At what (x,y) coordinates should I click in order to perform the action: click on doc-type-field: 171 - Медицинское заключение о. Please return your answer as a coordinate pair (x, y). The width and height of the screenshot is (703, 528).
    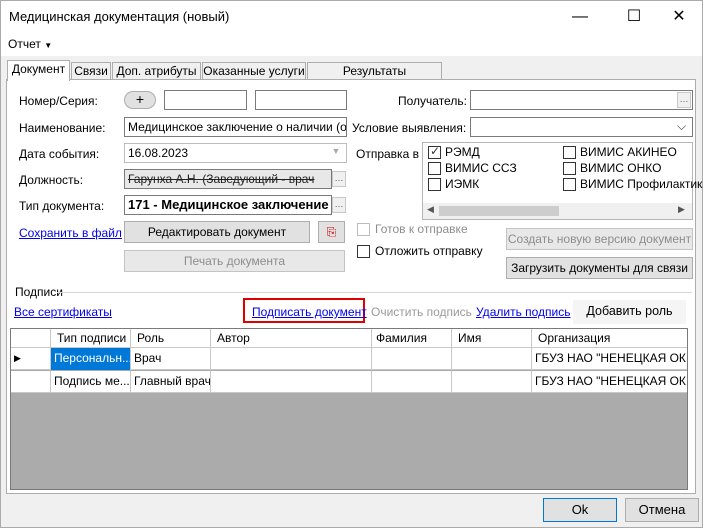
    Looking at the image, I should click on (228, 205).